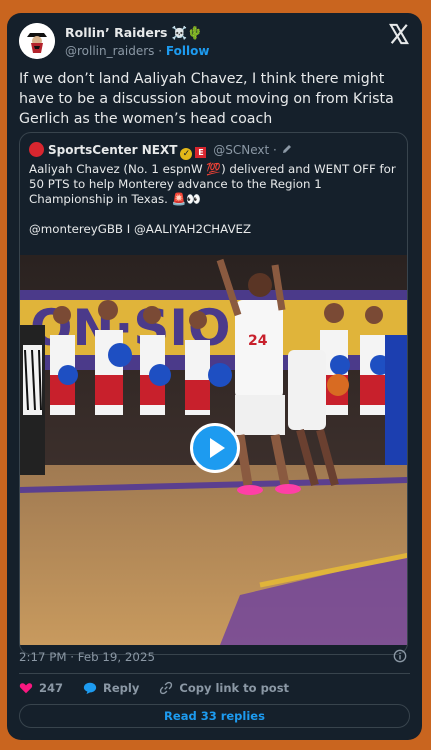 This screenshot has height=750, width=431. I want to click on quoted-author-handle: @SCNext, so click(241, 150).